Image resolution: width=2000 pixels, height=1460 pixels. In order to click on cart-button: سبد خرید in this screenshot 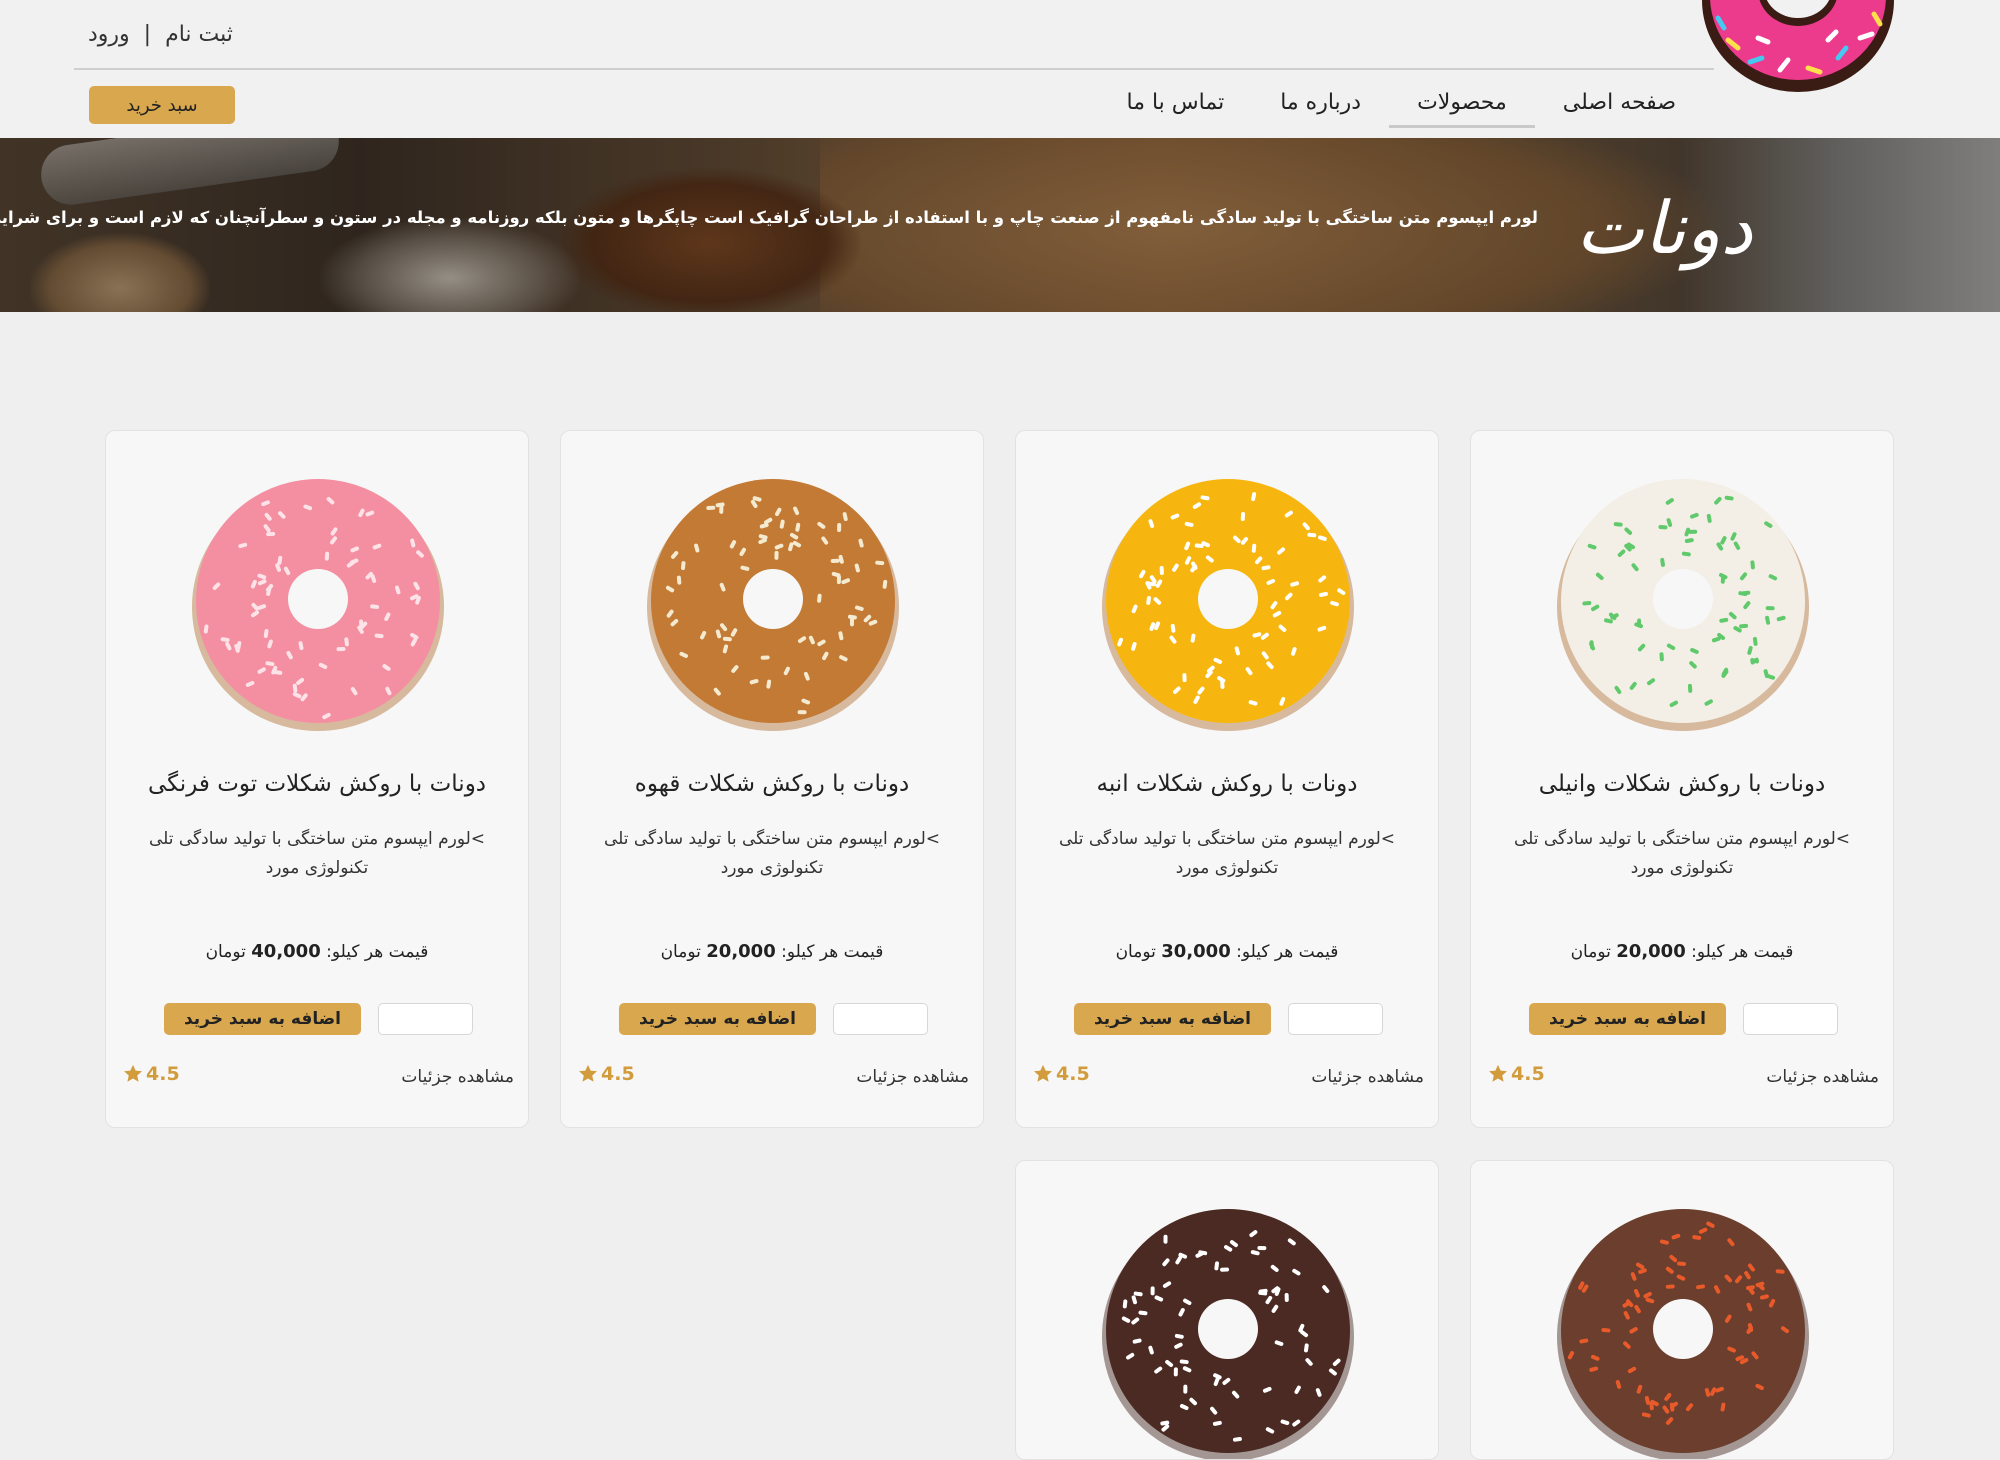, I will do `click(162, 105)`.